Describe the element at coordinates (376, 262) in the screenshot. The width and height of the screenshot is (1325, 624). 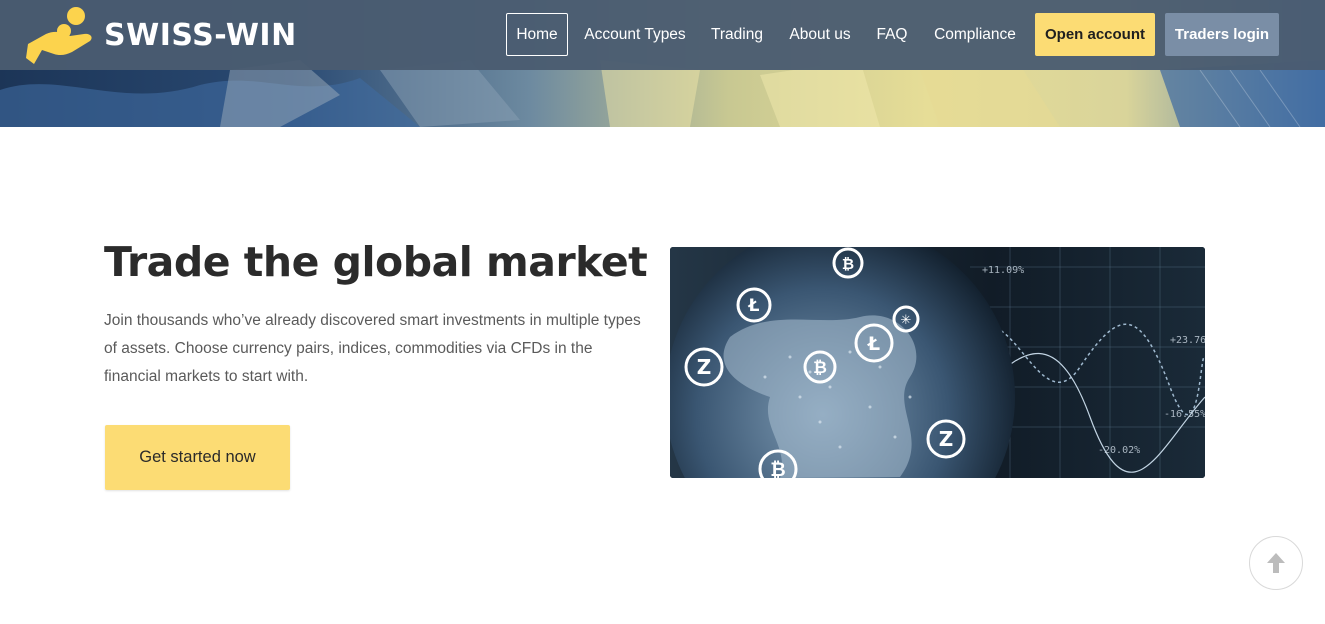
I see `page-title: Trade the global market` at that location.